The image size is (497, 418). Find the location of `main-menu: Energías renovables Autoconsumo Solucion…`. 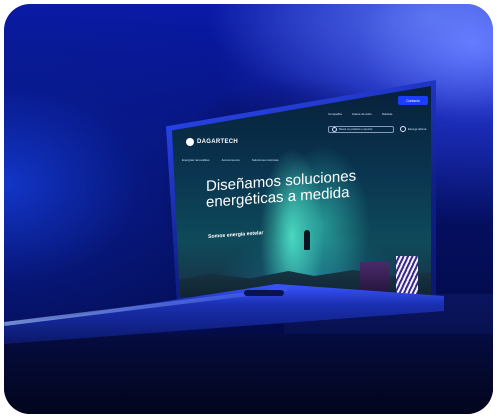

main-menu: Energías renovables Autoconsumo Solucion… is located at coordinates (230, 160).